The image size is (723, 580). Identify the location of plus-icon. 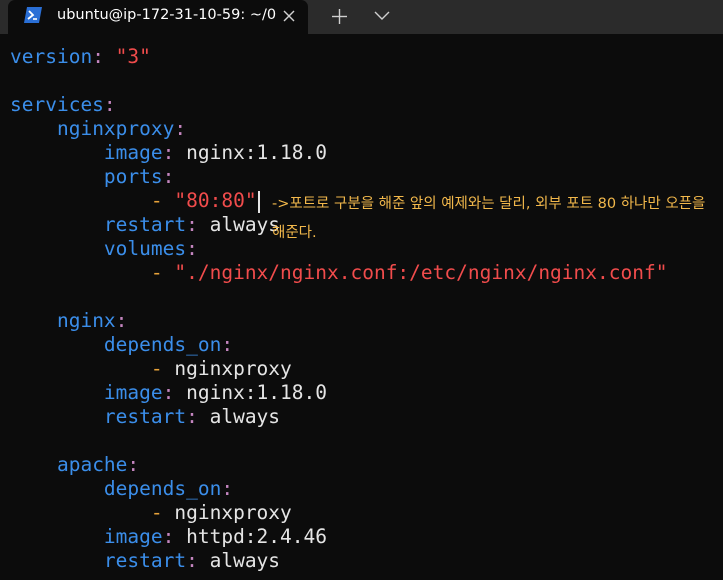
(339, 16).